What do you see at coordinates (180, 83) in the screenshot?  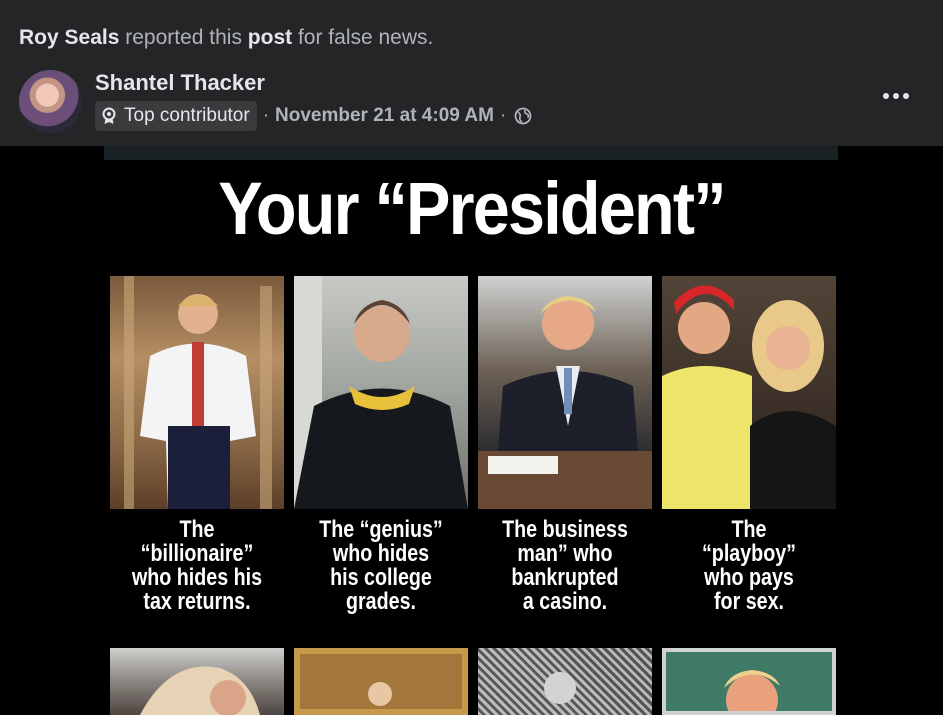 I see `author-name: Shantel Thacker` at bounding box center [180, 83].